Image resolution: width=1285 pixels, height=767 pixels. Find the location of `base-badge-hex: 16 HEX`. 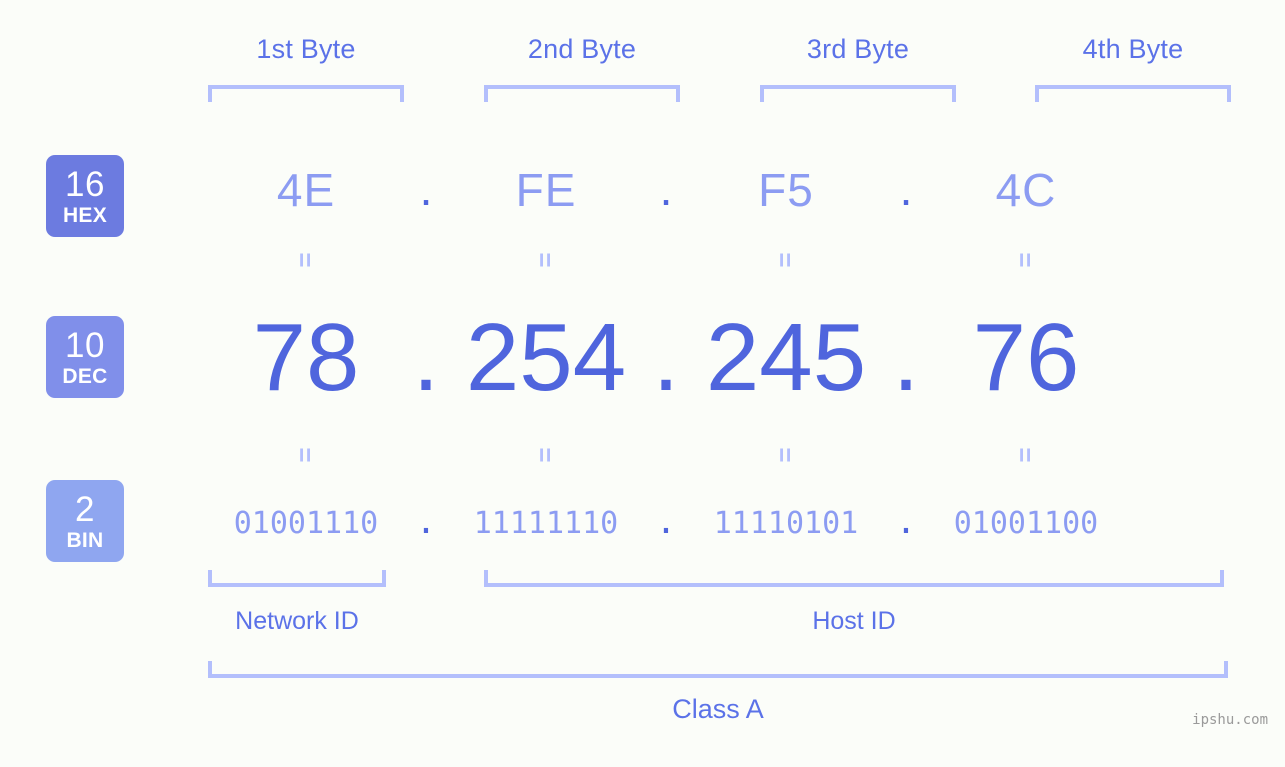

base-badge-hex: 16 HEX is located at coordinates (85, 196).